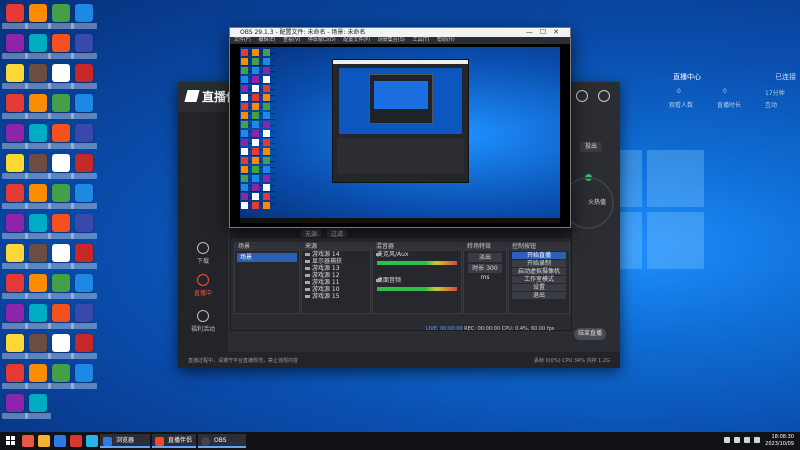 Image resolution: width=800 pixels, height=450 pixels. I want to click on start-button, so click(11, 441).